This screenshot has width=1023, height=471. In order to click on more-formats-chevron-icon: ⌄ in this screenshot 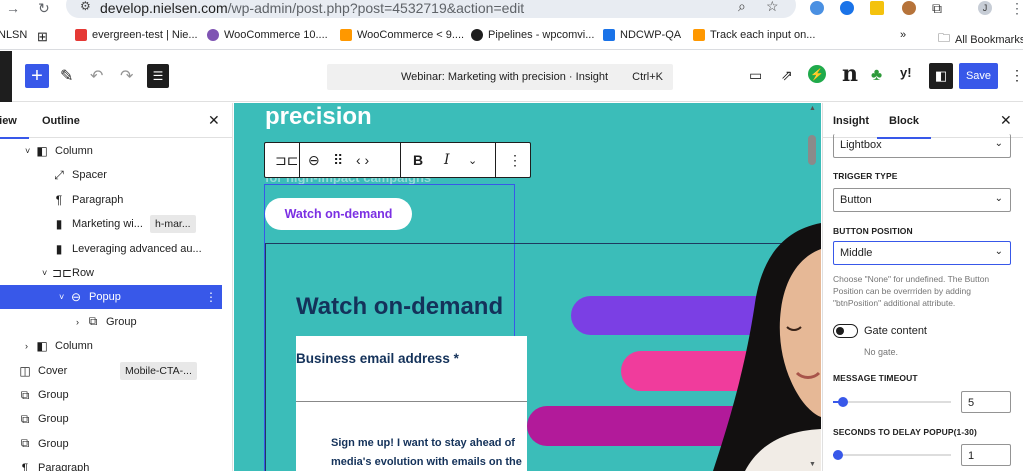, I will do `click(472, 160)`.